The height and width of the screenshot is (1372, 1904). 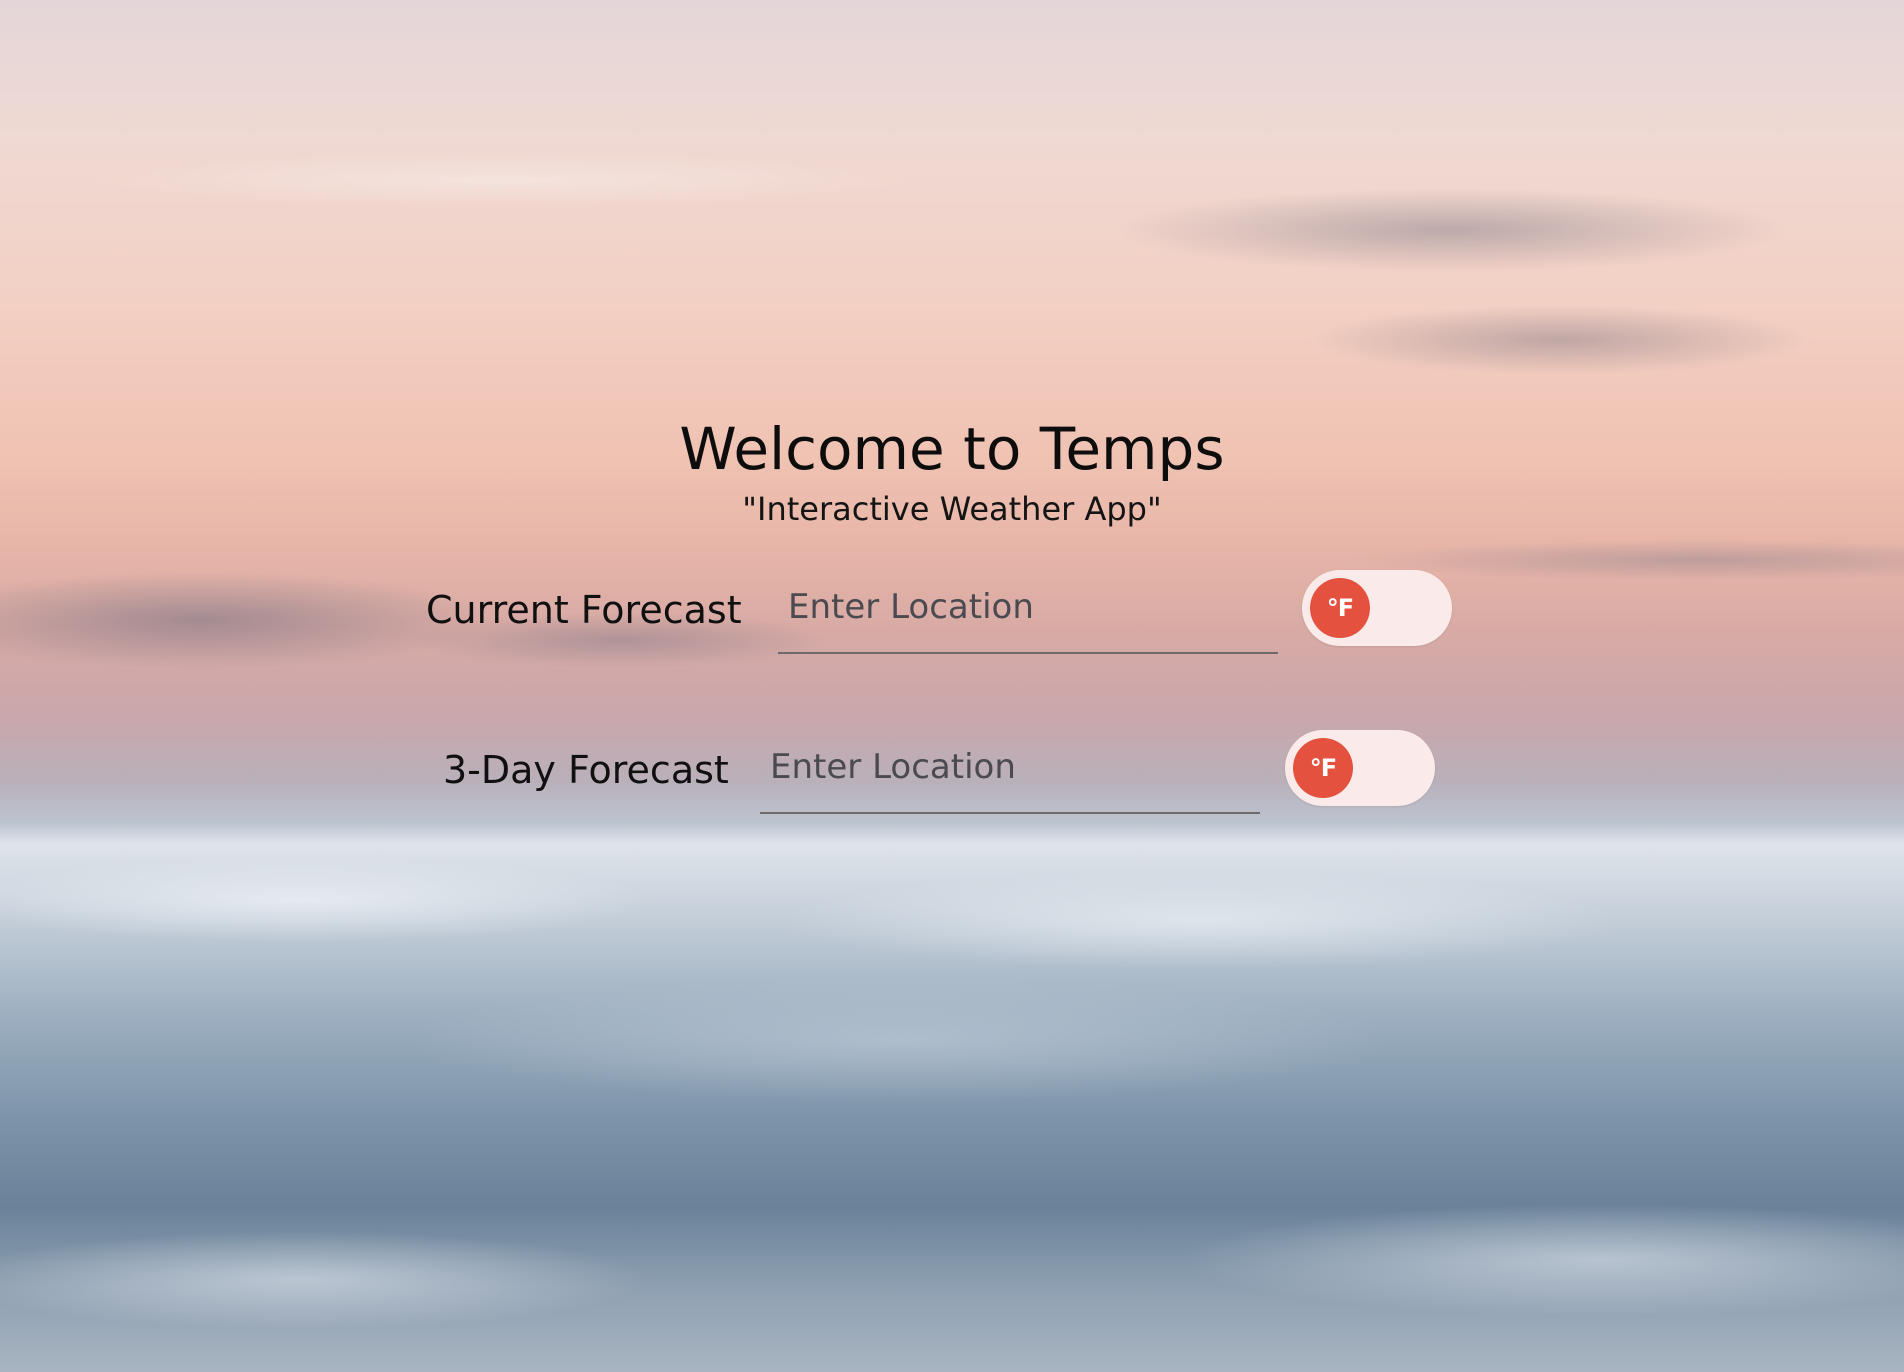 What do you see at coordinates (584, 610) in the screenshot?
I see `current-forecast-label: Current Forecast` at bounding box center [584, 610].